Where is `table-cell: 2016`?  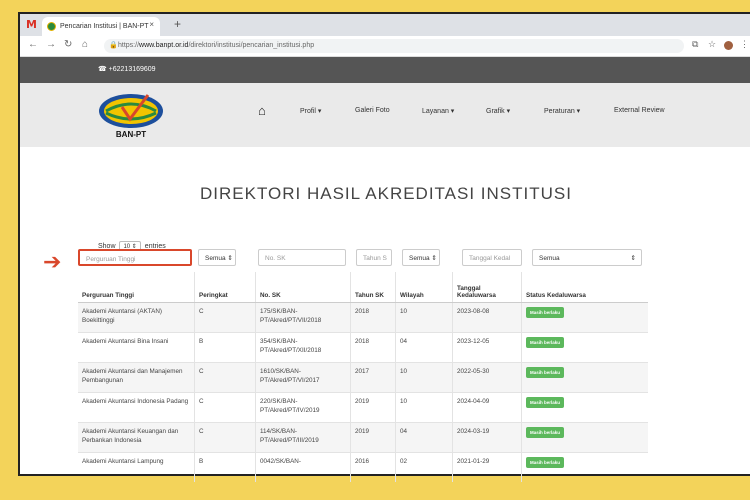 table-cell: 2016 is located at coordinates (373, 467).